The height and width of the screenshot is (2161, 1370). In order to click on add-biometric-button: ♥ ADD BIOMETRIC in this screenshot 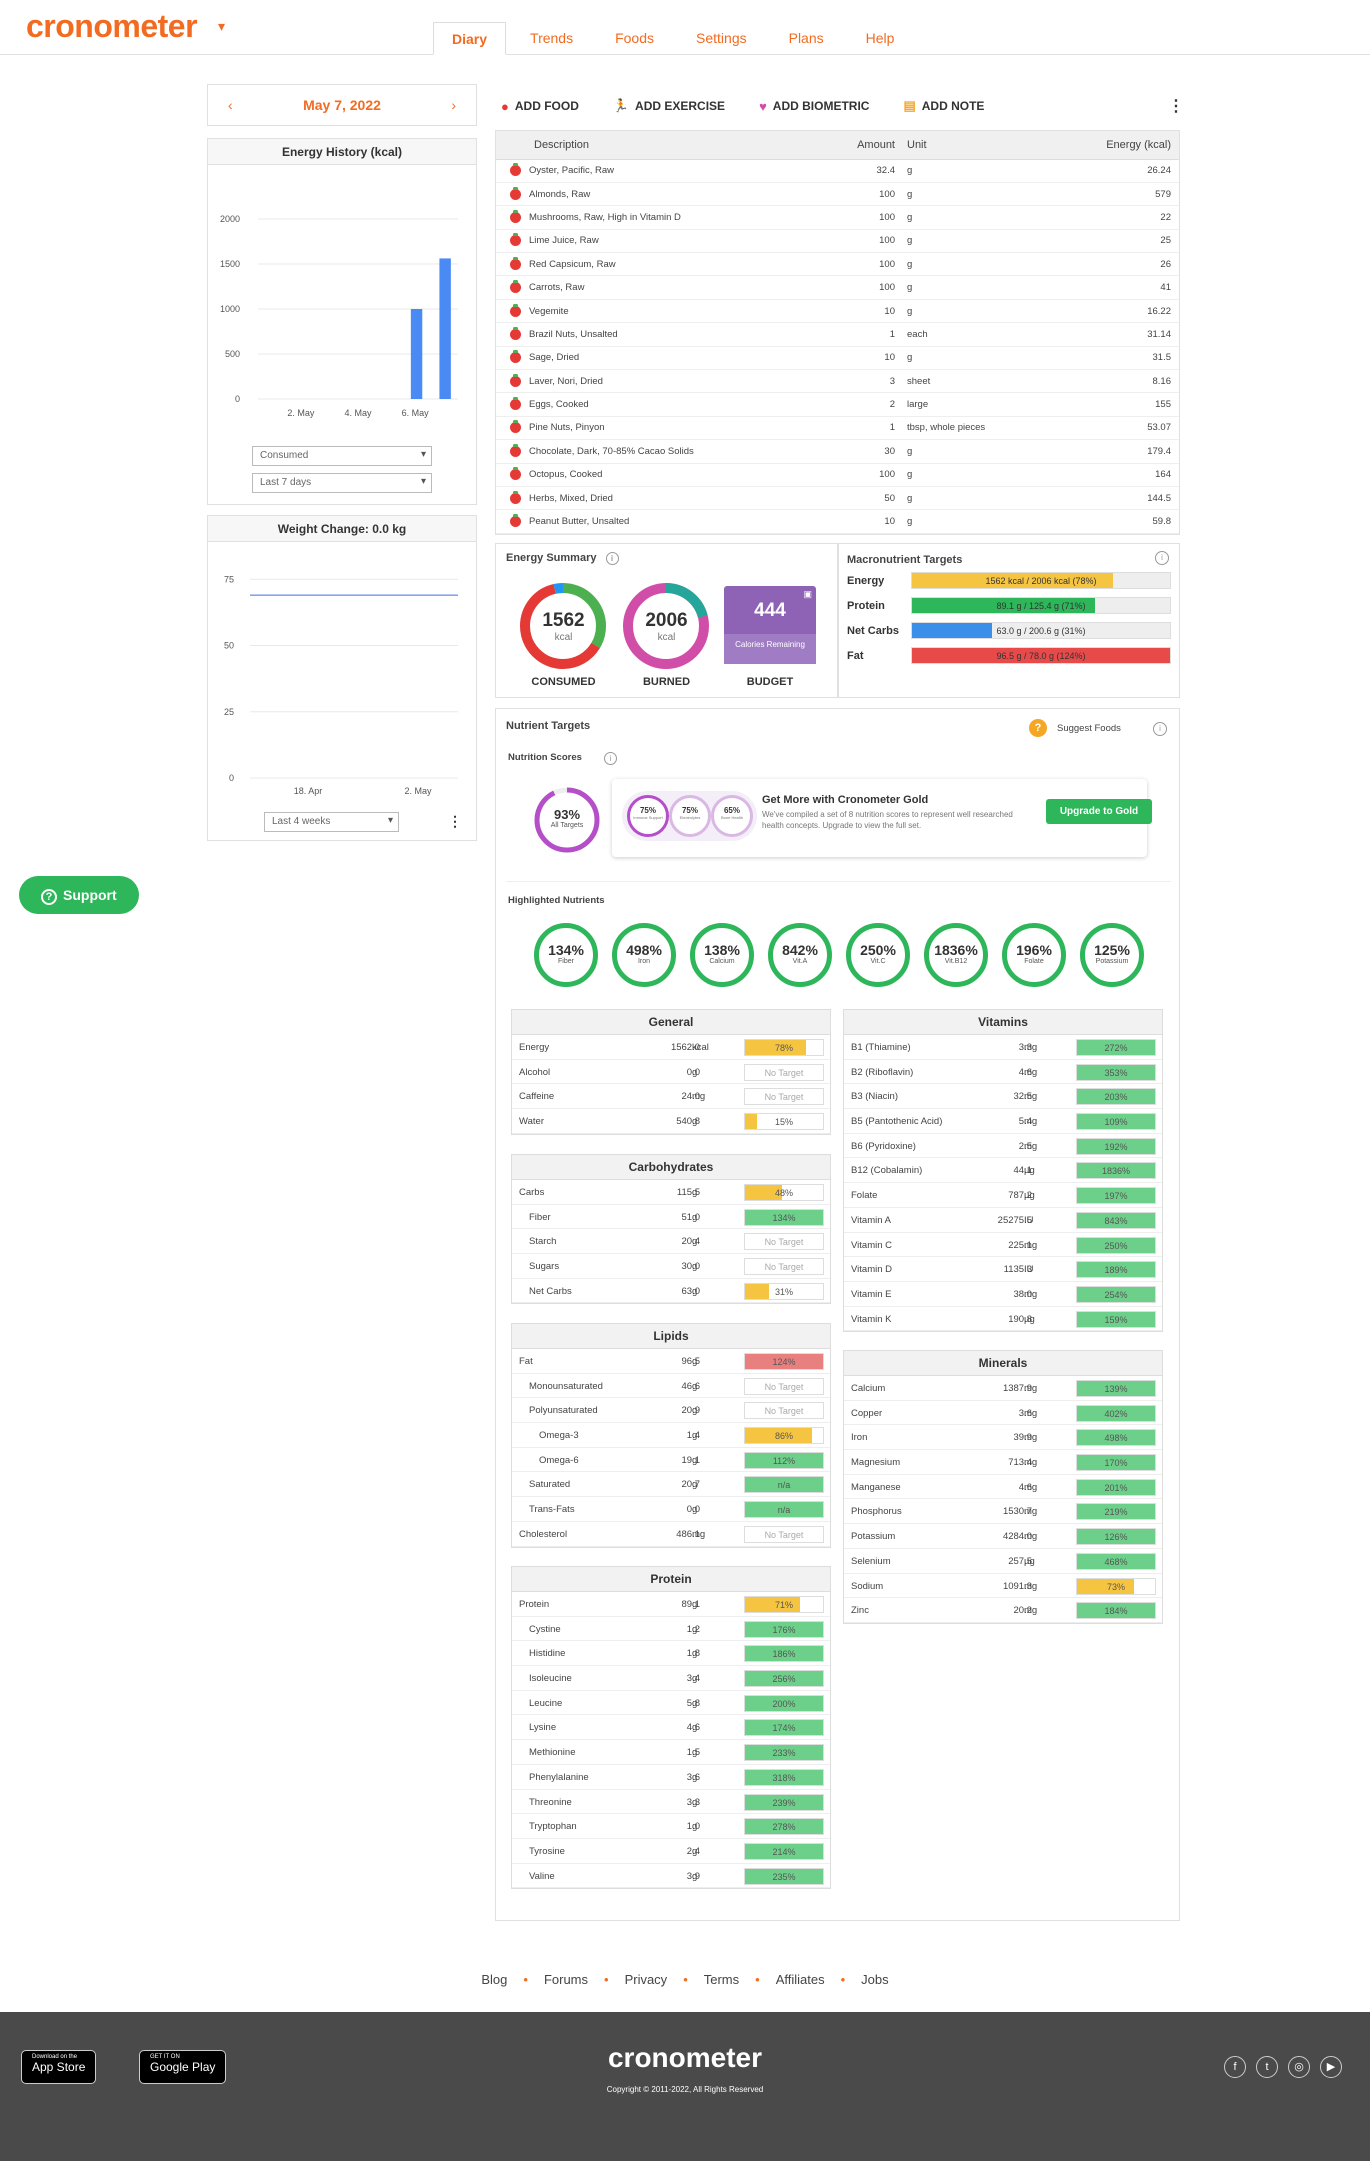, I will do `click(814, 106)`.